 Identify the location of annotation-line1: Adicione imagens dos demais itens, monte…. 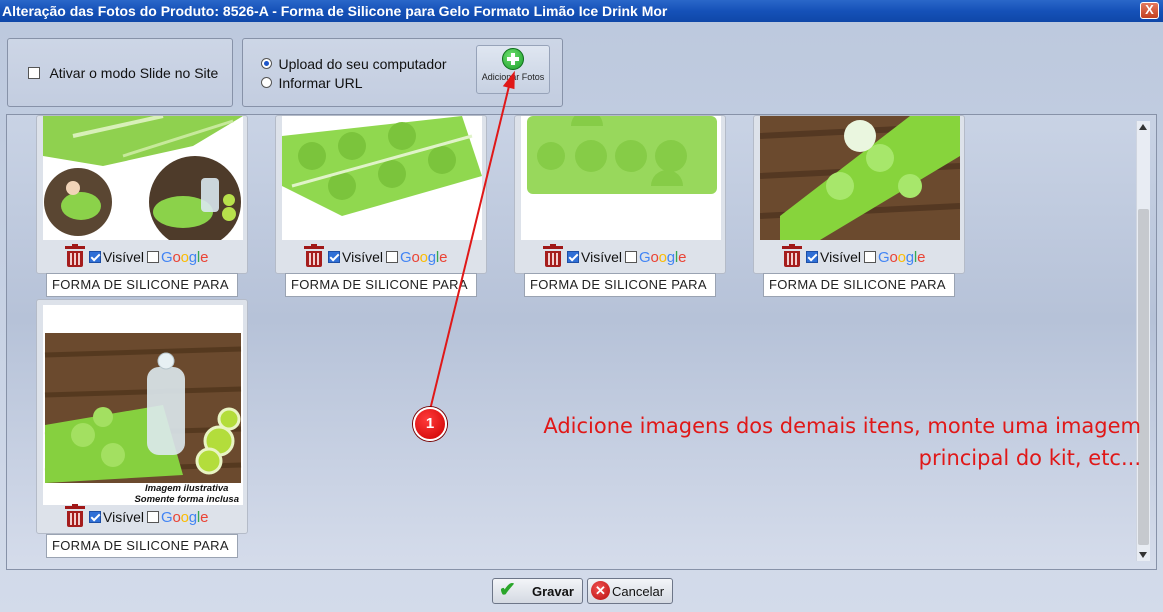
(842, 426).